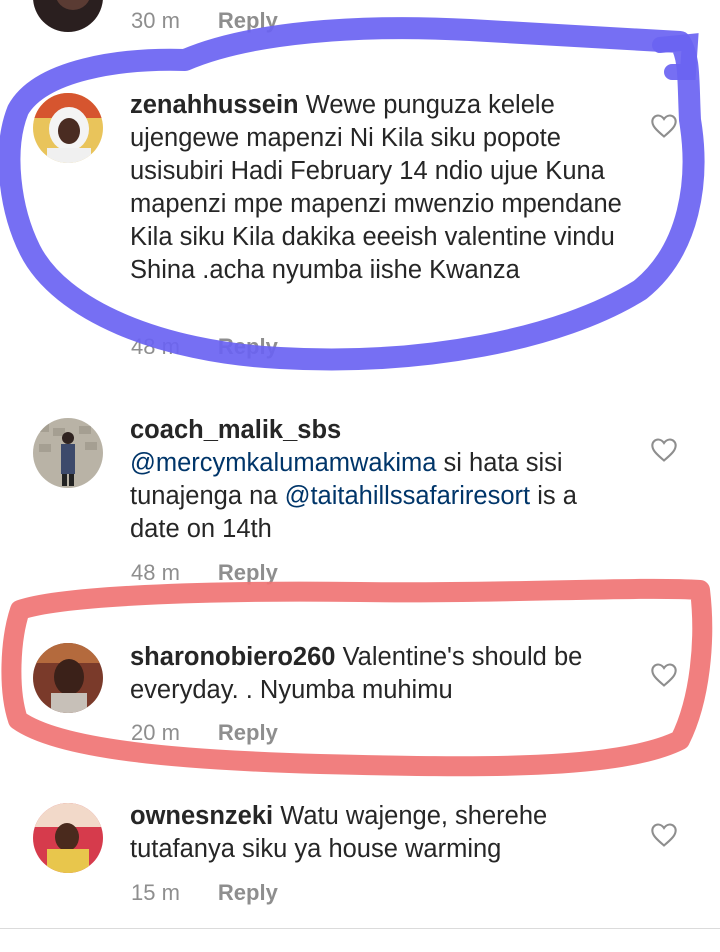 The image size is (720, 952). What do you see at coordinates (283, 463) in the screenshot?
I see `mention-link: @mercymkalumamwakima` at bounding box center [283, 463].